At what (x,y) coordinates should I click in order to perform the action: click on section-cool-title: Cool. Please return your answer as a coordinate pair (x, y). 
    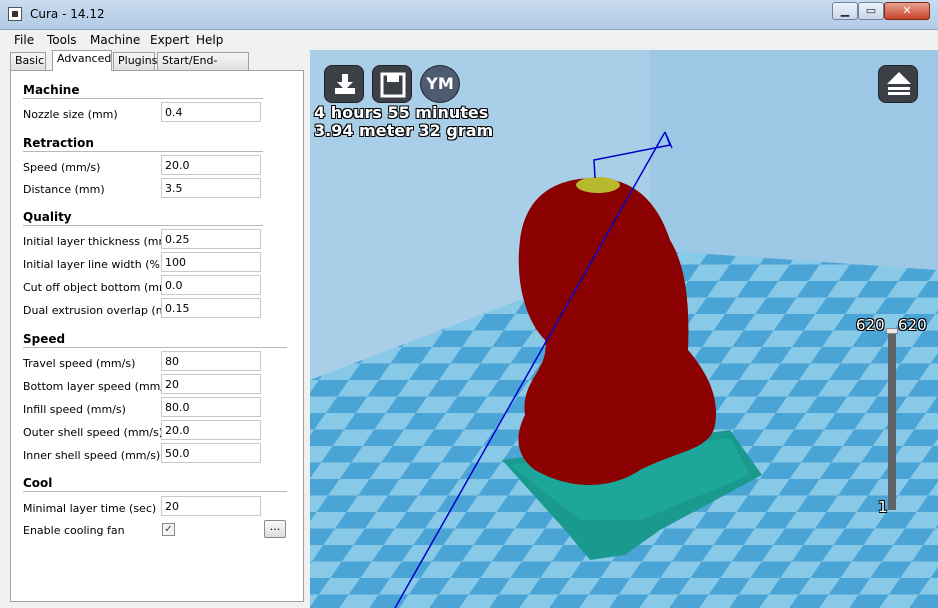
    Looking at the image, I should click on (38, 483).